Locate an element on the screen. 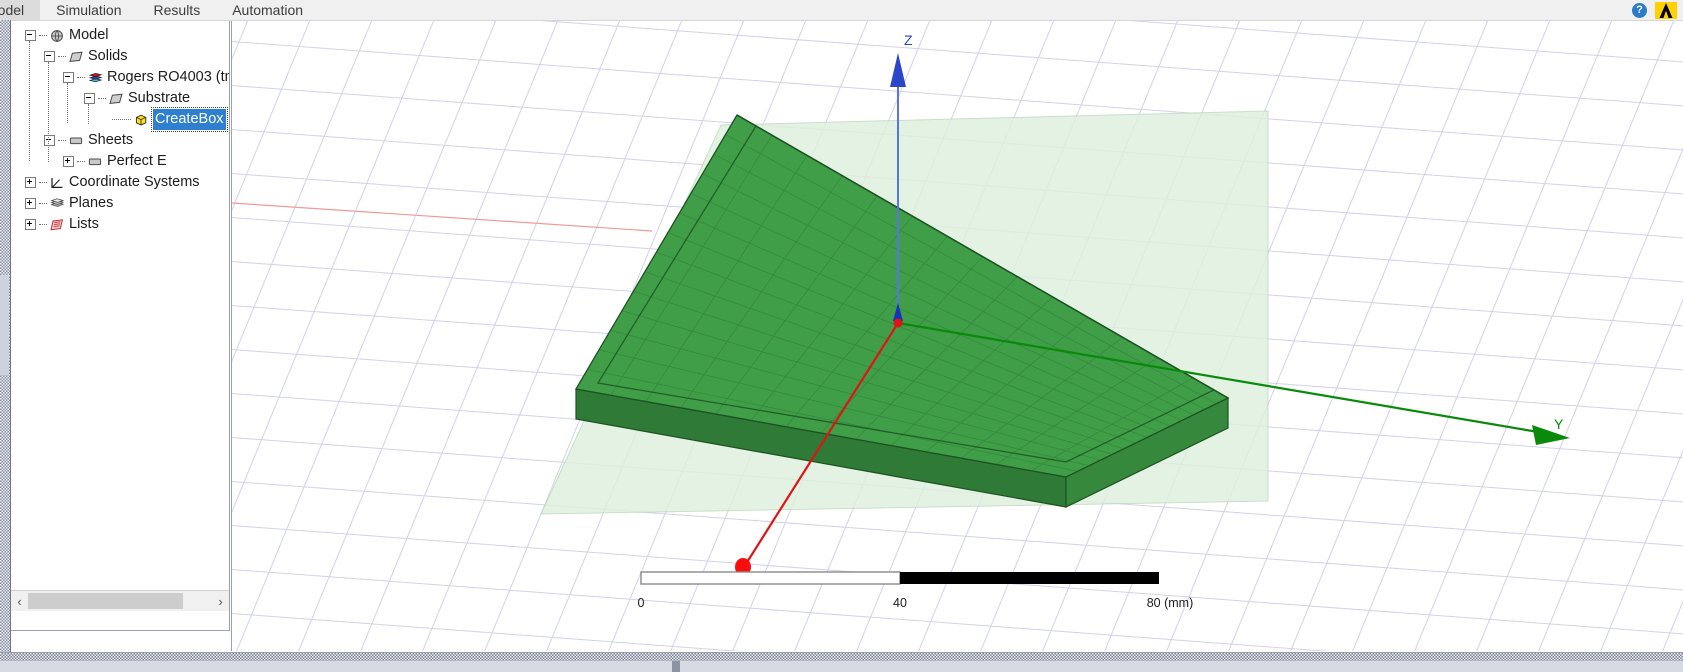  help-question-icon: ? is located at coordinates (1639, 10).